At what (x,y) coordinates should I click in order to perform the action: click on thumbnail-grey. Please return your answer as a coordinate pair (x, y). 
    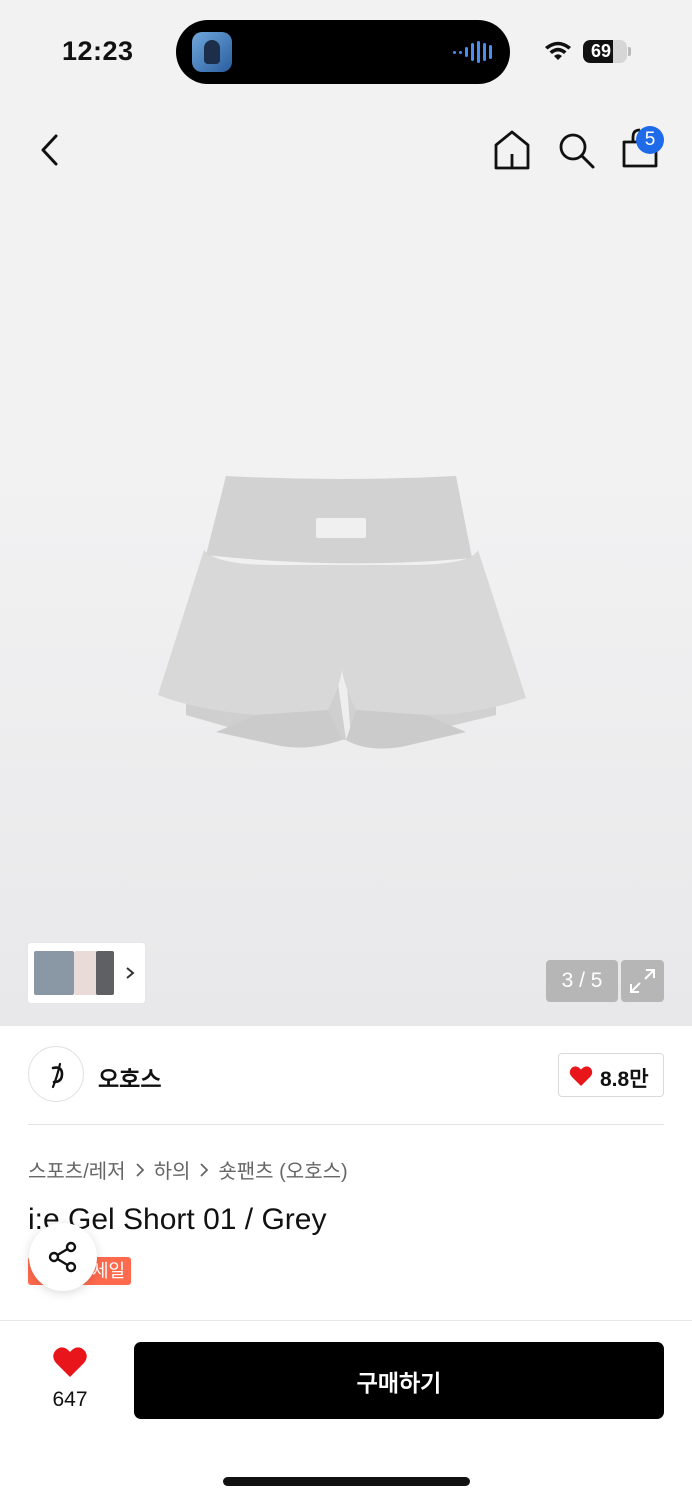
    Looking at the image, I should click on (54, 973).